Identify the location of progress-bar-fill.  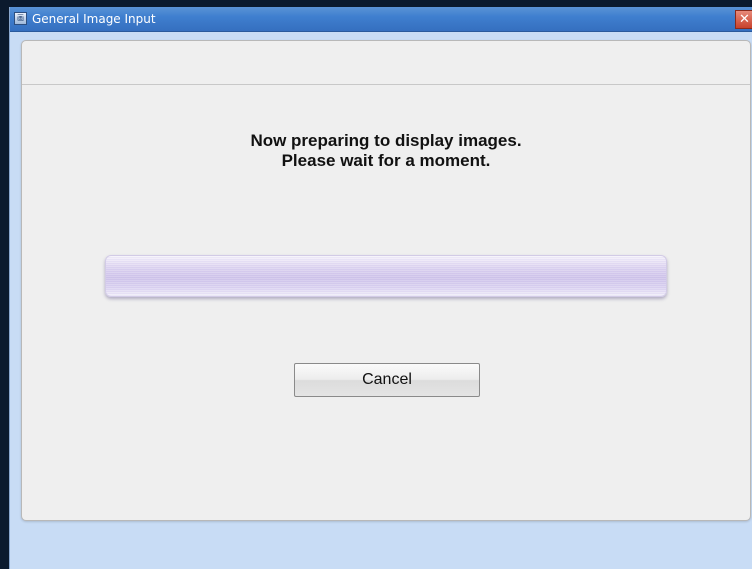
(386, 276).